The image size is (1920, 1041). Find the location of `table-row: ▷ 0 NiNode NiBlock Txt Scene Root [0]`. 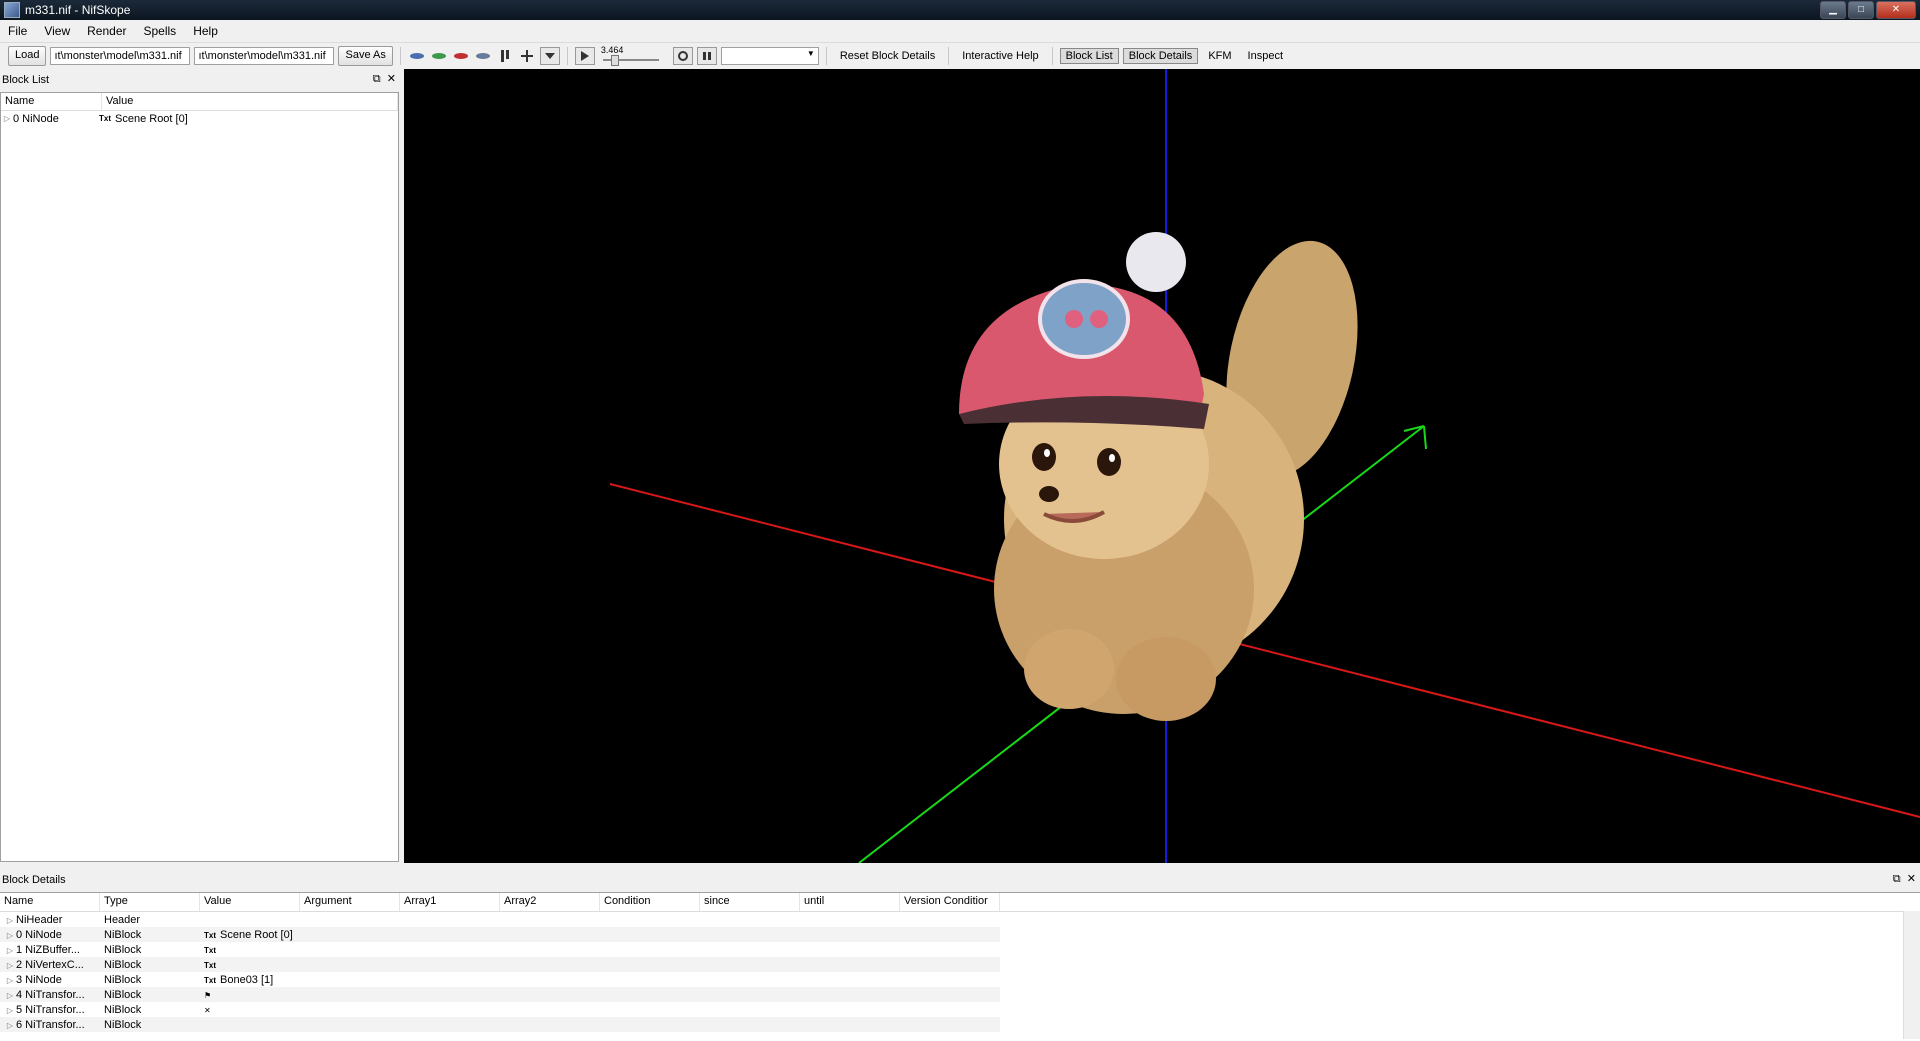

table-row: ▷ 0 NiNode NiBlock Txt Scene Root [0] is located at coordinates (500, 934).